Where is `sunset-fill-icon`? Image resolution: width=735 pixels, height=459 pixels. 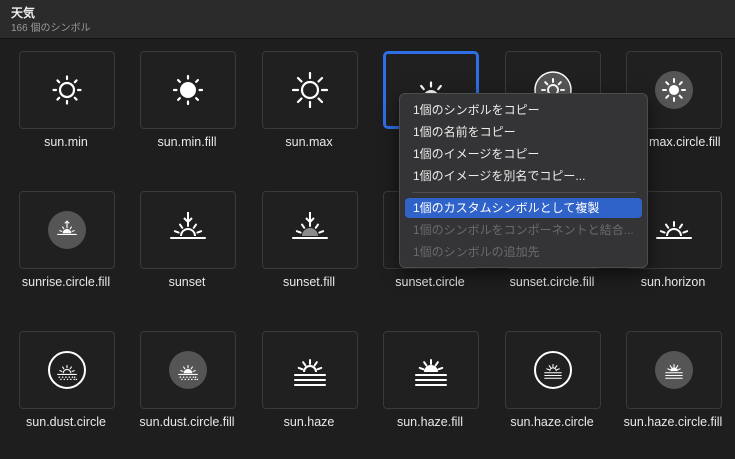
sunset-fill-icon is located at coordinates (310, 225).